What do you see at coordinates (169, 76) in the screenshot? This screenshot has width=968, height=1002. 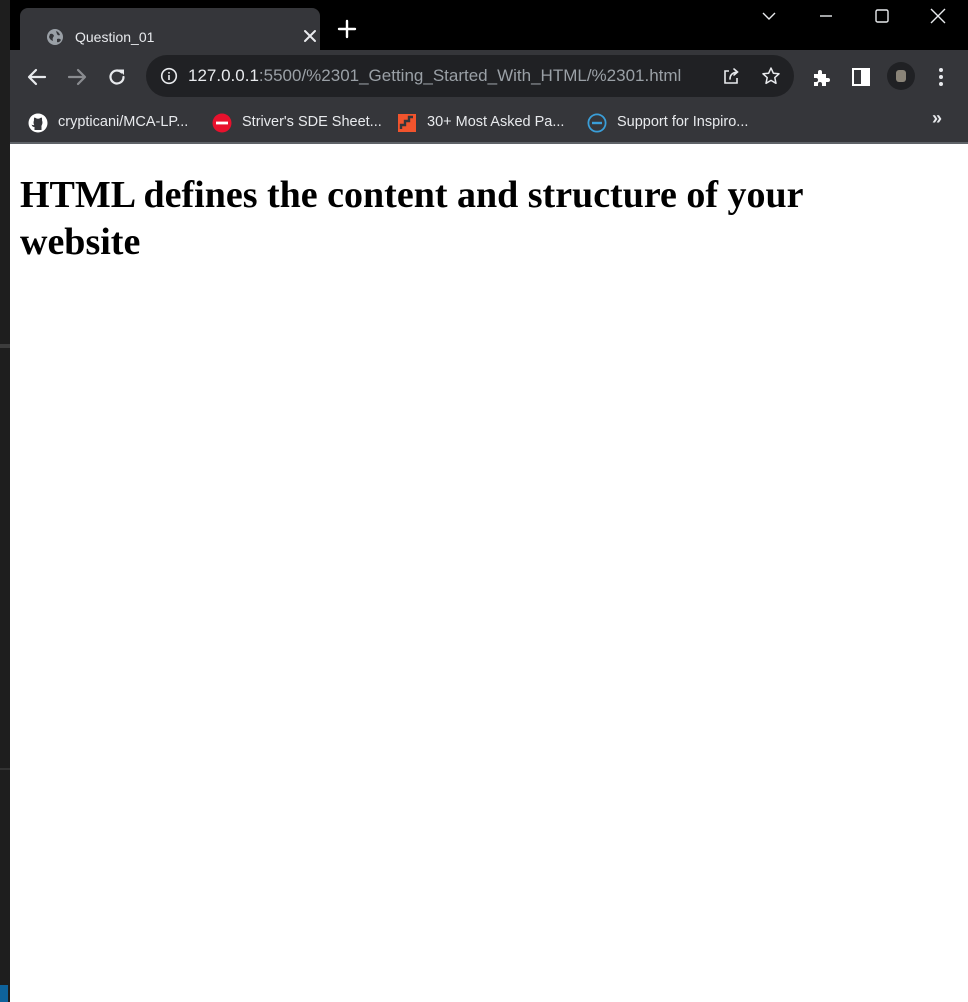 I see `site-info-icon` at bounding box center [169, 76].